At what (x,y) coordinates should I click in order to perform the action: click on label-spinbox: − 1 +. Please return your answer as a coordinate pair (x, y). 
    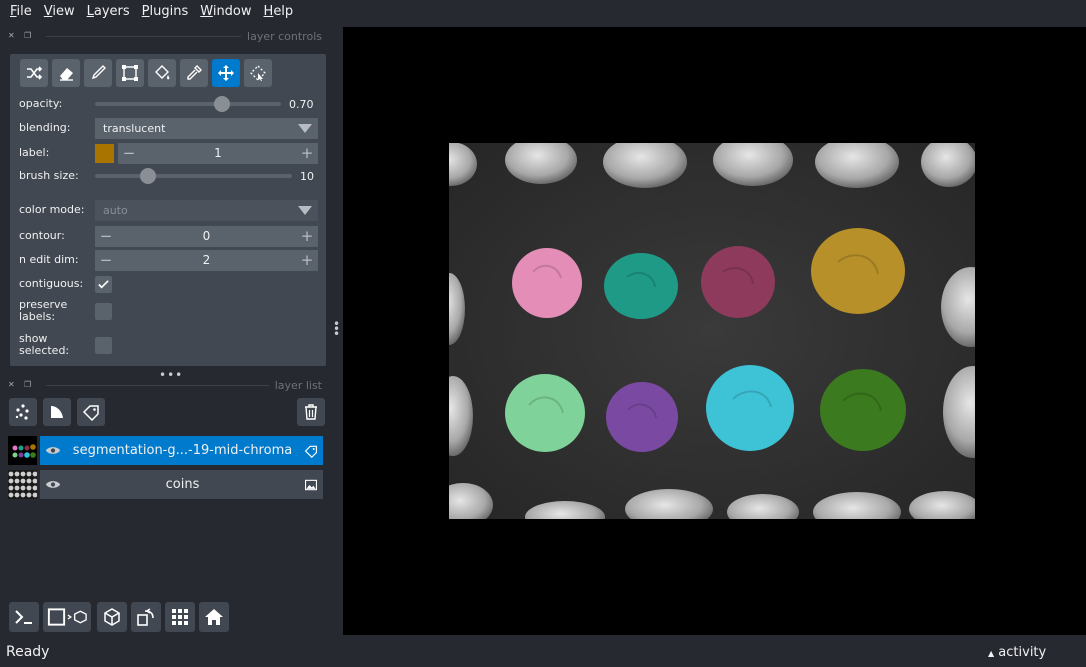
    Looking at the image, I should click on (218, 153).